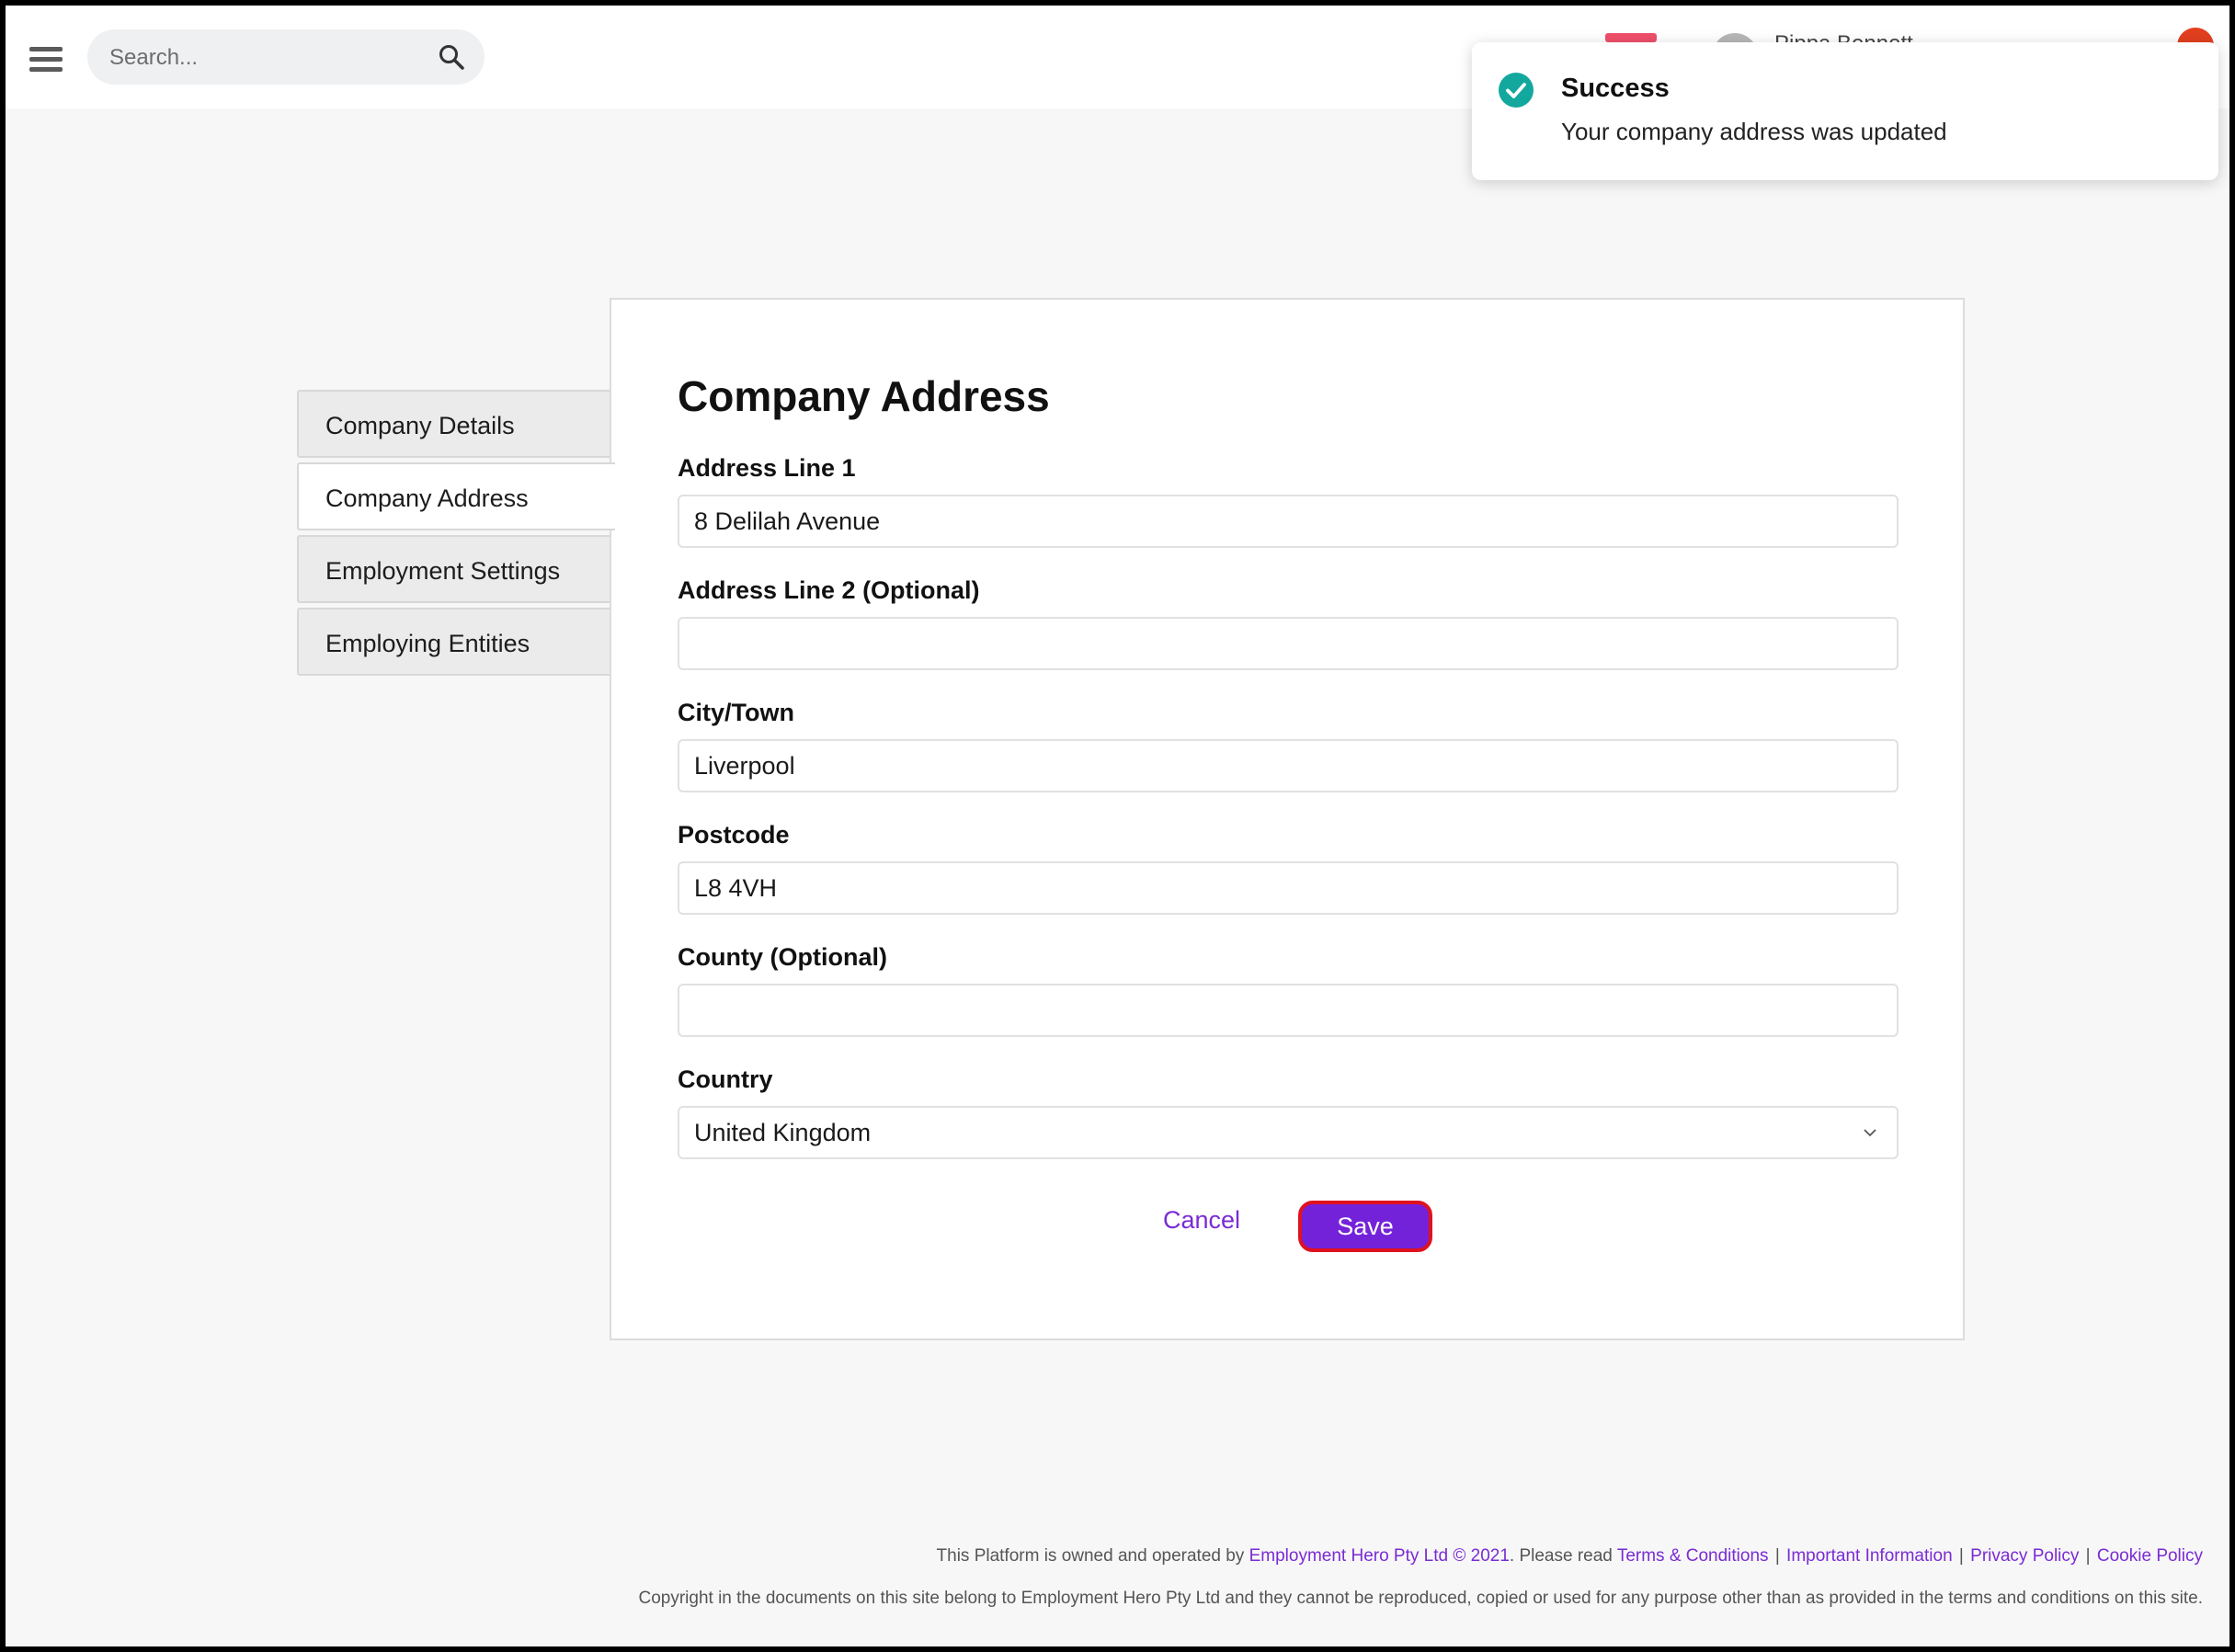  I want to click on footer-terms-link: Terms & Conditions, so click(1693, 1556).